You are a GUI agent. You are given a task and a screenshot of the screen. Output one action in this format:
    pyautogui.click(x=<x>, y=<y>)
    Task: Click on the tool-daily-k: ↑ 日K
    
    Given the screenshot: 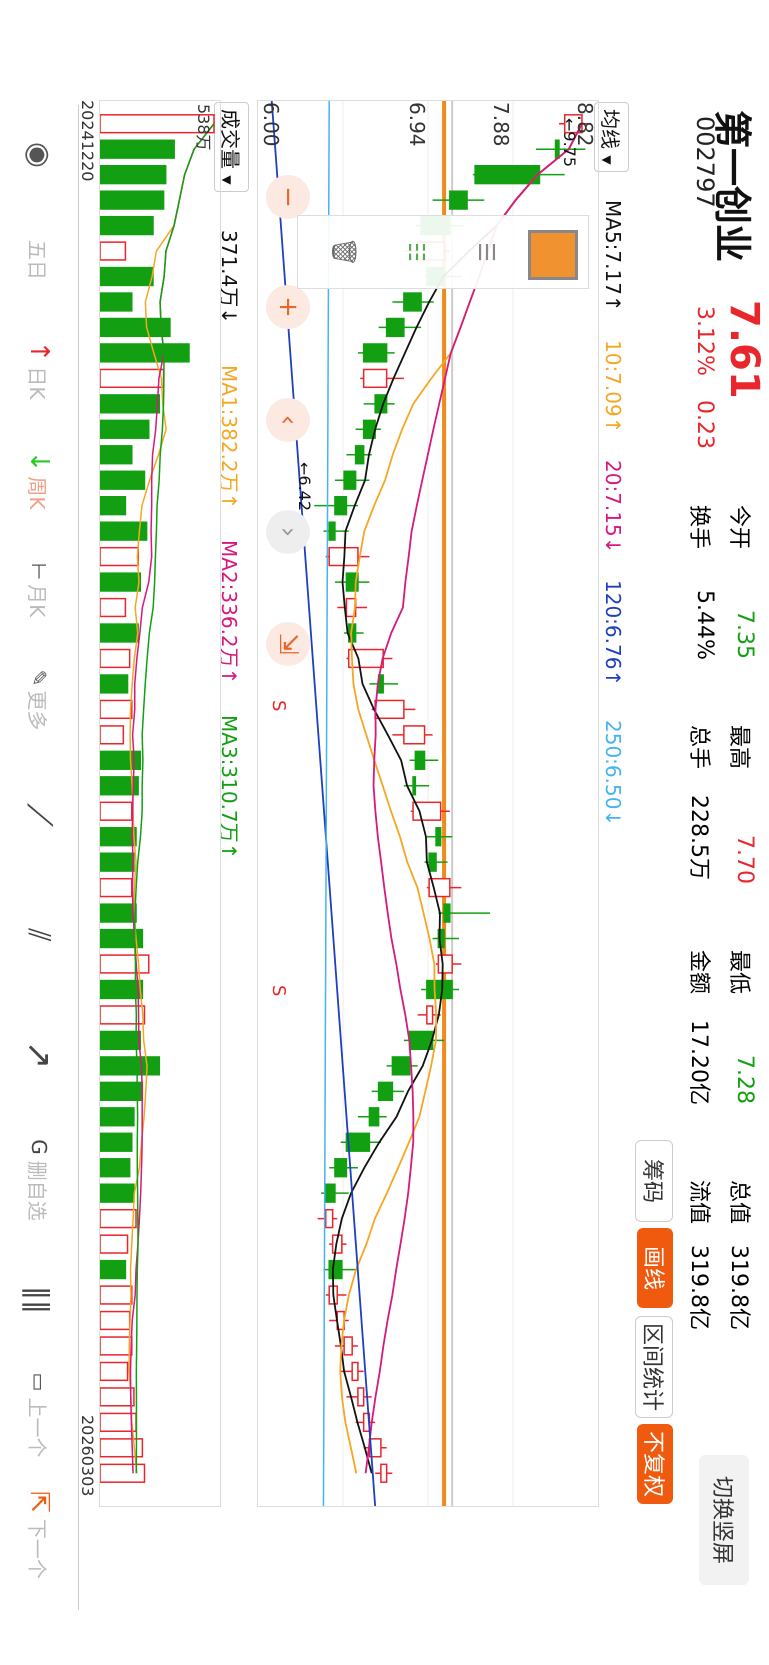 What is the action you would take?
    pyautogui.click(x=39, y=370)
    